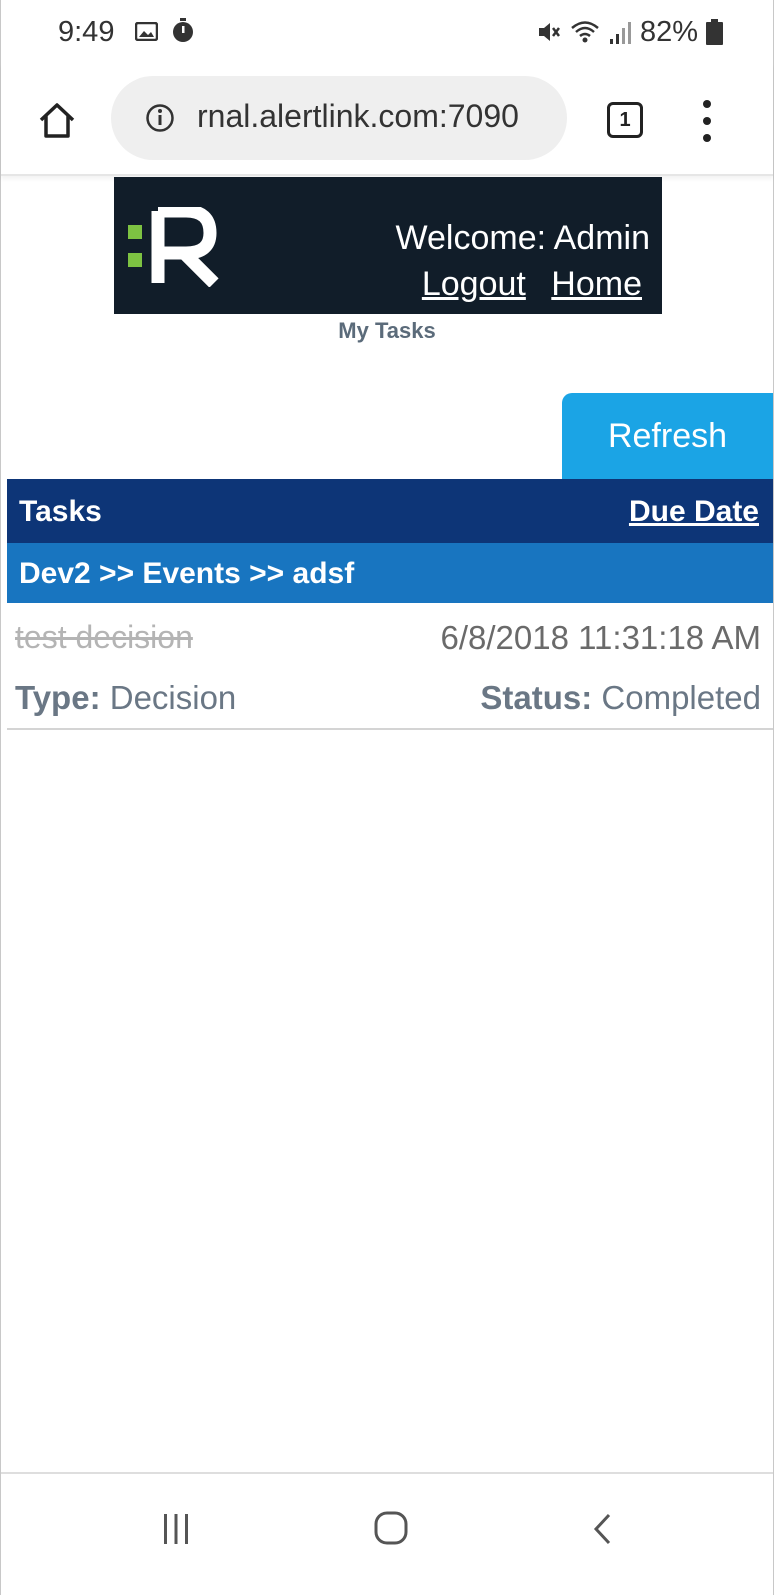 Image resolution: width=774 pixels, height=1595 pixels. I want to click on task-type: Type: Decision, so click(125, 698).